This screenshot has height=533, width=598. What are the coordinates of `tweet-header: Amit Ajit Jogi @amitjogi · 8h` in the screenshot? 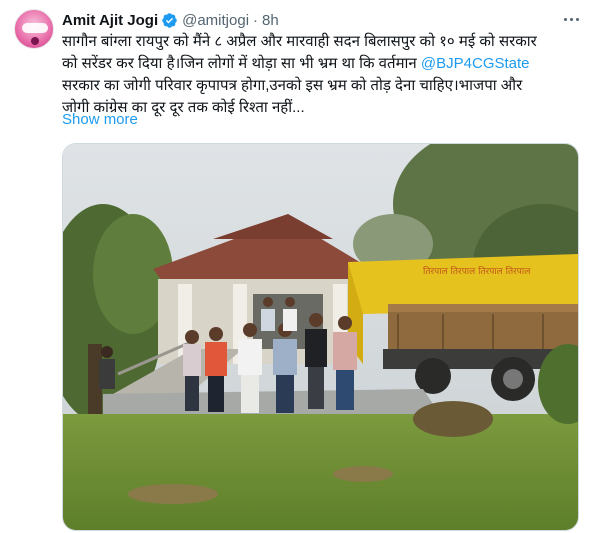 It's located at (170, 20).